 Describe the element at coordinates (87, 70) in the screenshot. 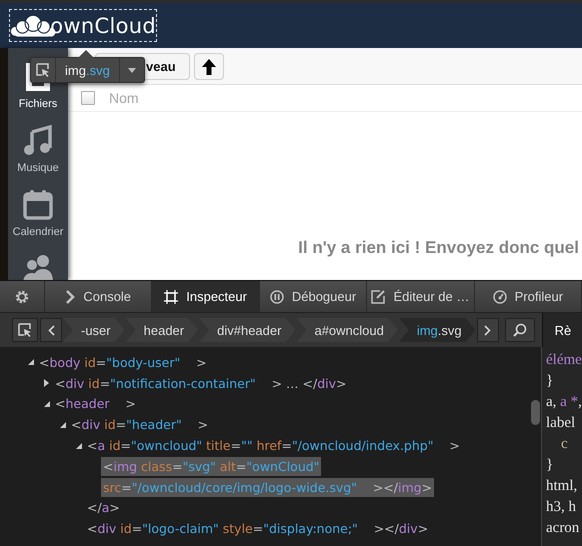

I see `node-label: img.svg` at that location.